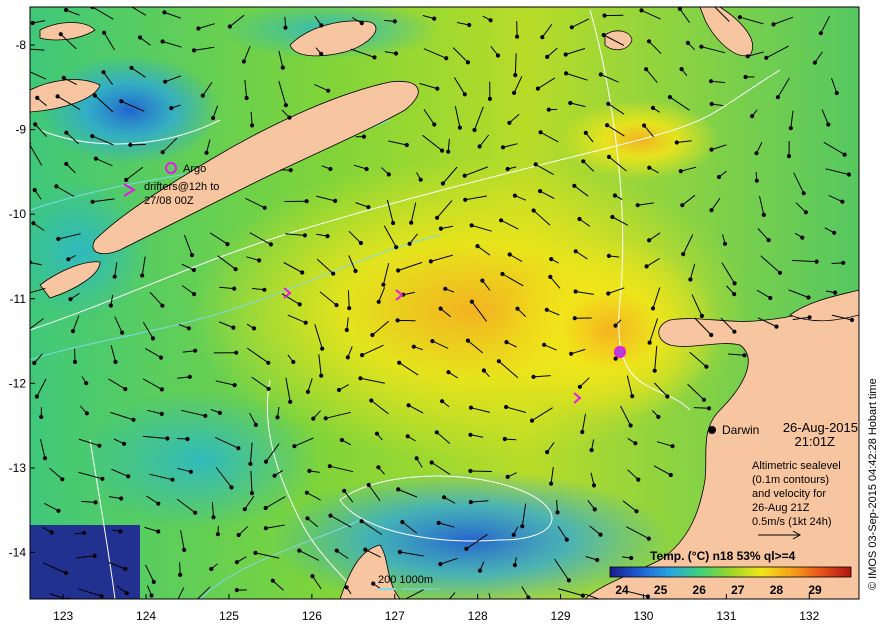  I want to click on lon-tick-label: 128, so click(478, 616).